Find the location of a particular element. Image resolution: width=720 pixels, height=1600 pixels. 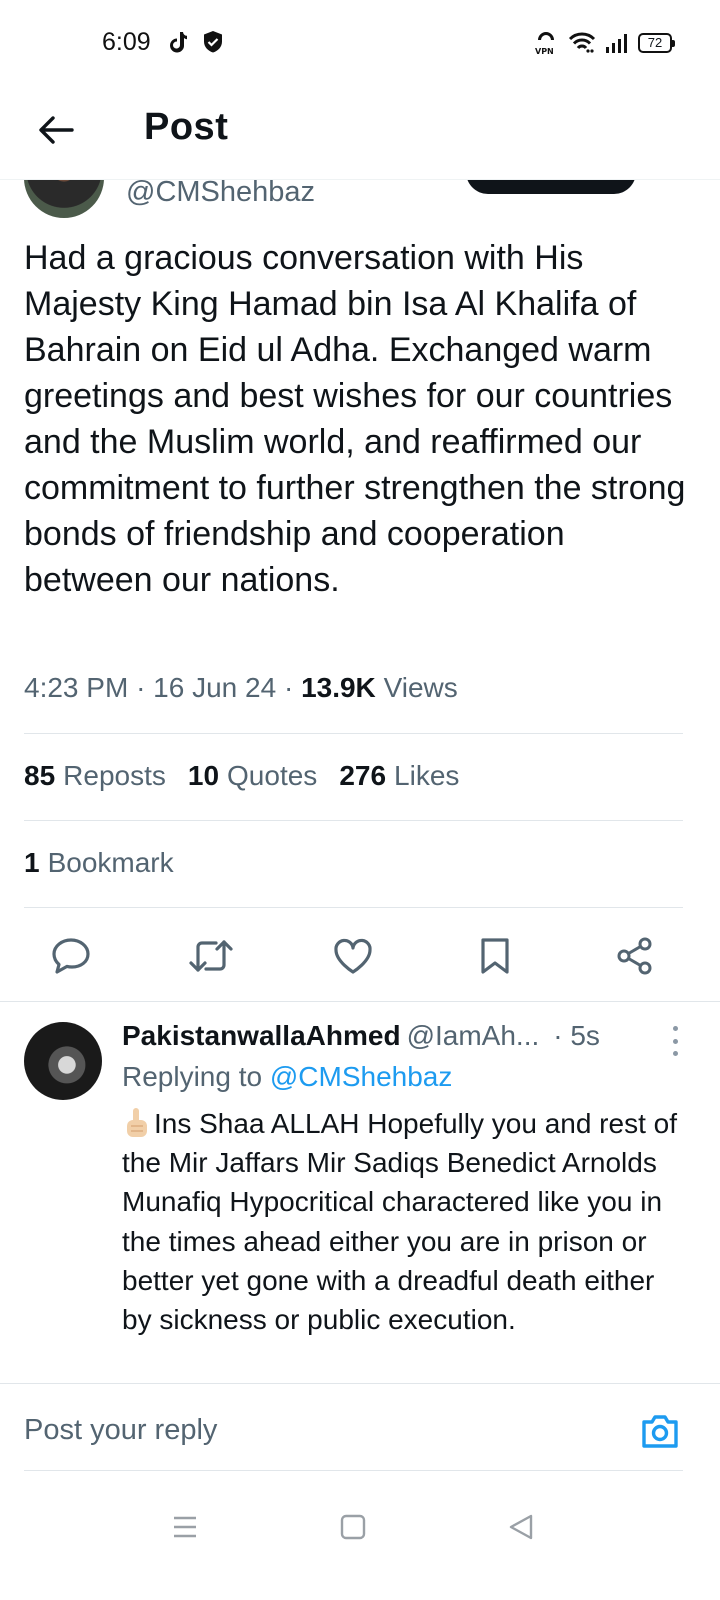

home-square-icon is located at coordinates (353, 1527).